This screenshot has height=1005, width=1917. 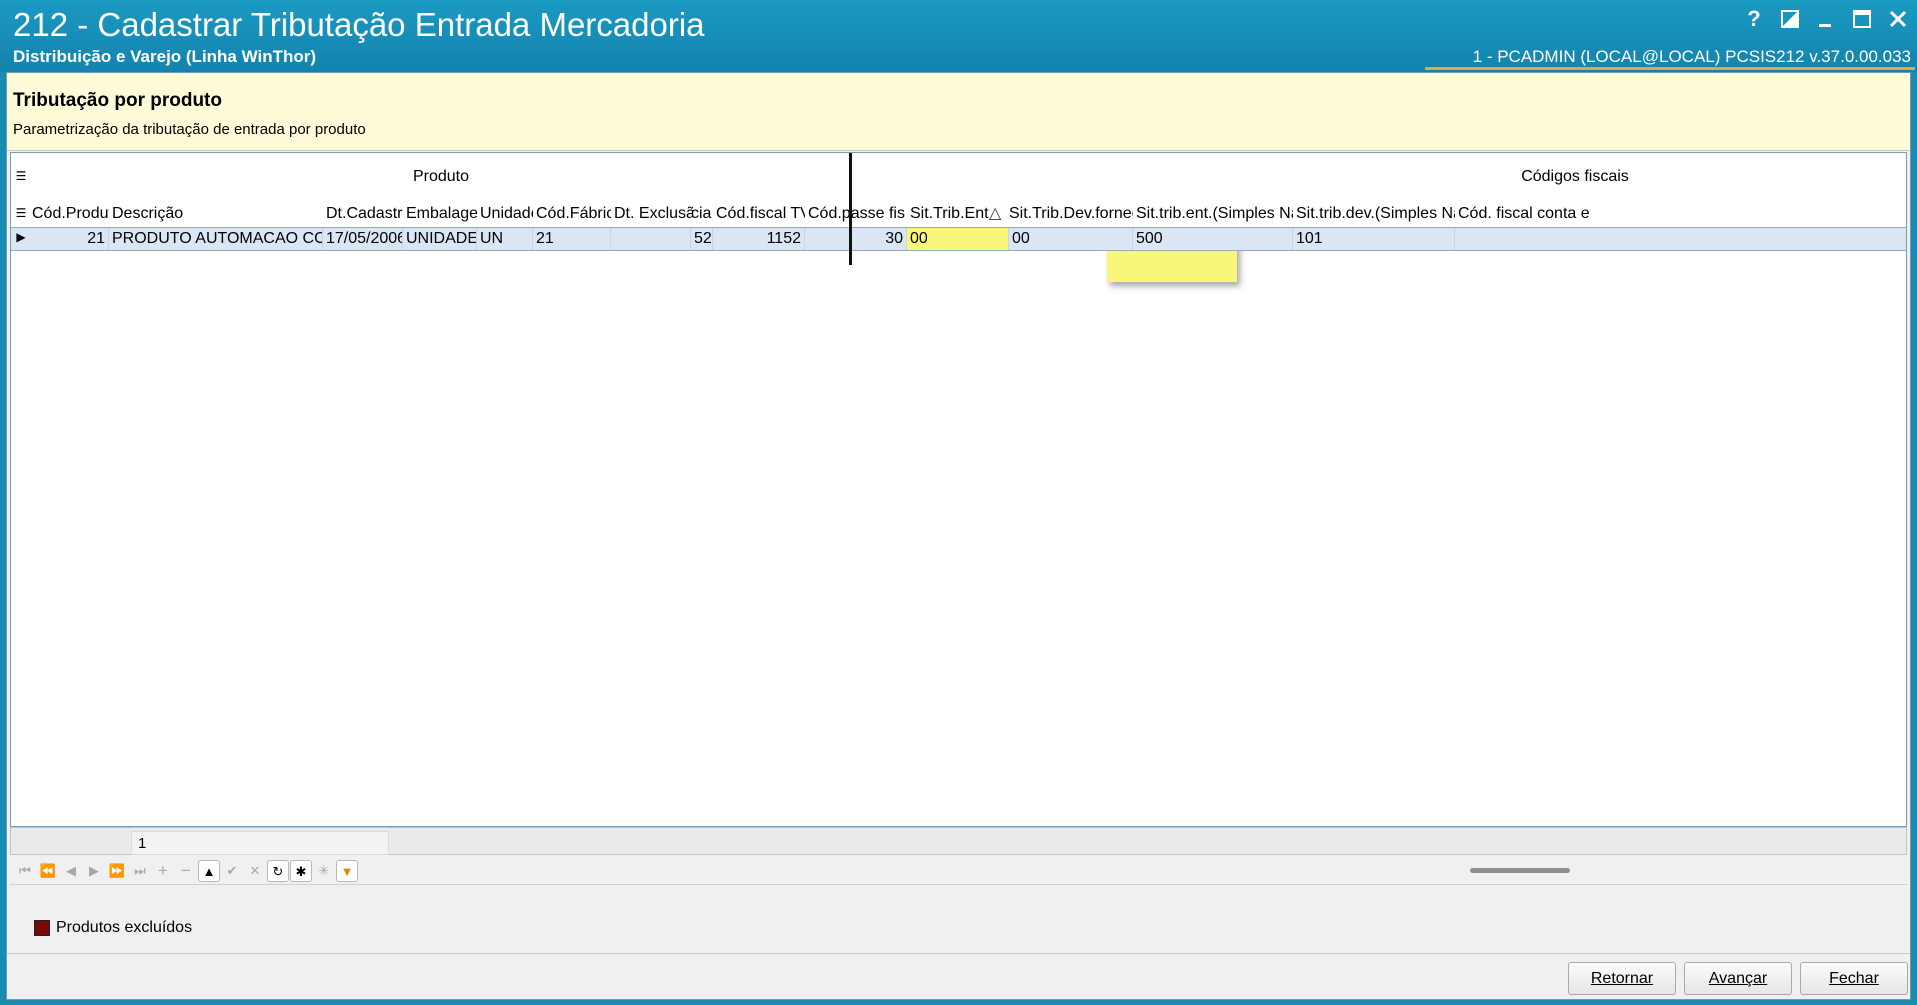 I want to click on first-page-icon: ⏮, so click(x=25, y=871).